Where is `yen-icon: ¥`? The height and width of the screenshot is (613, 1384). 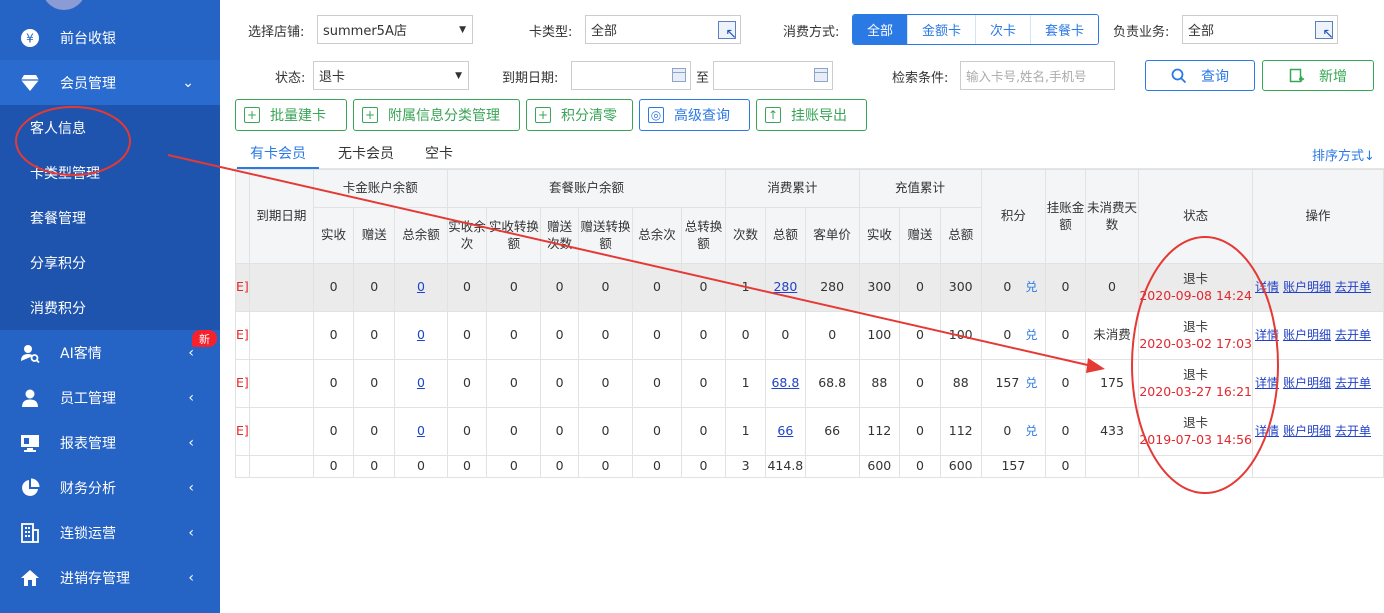 yen-icon: ¥ is located at coordinates (30, 38).